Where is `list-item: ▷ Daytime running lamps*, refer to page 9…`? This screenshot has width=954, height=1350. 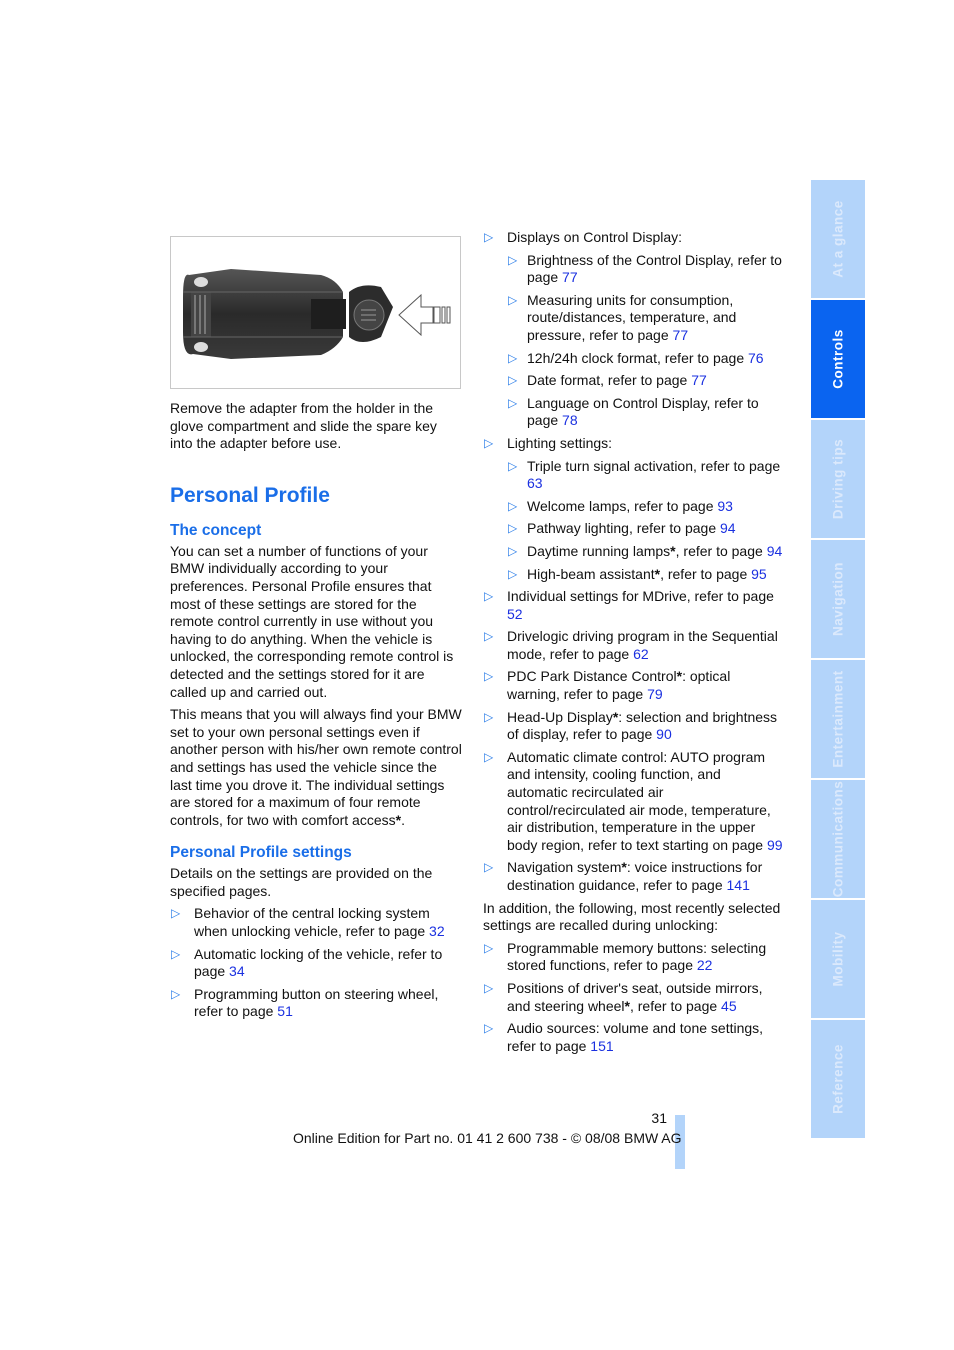
list-item: ▷ Daytime running lamps*, refer to page 9… is located at coordinates (645, 550).